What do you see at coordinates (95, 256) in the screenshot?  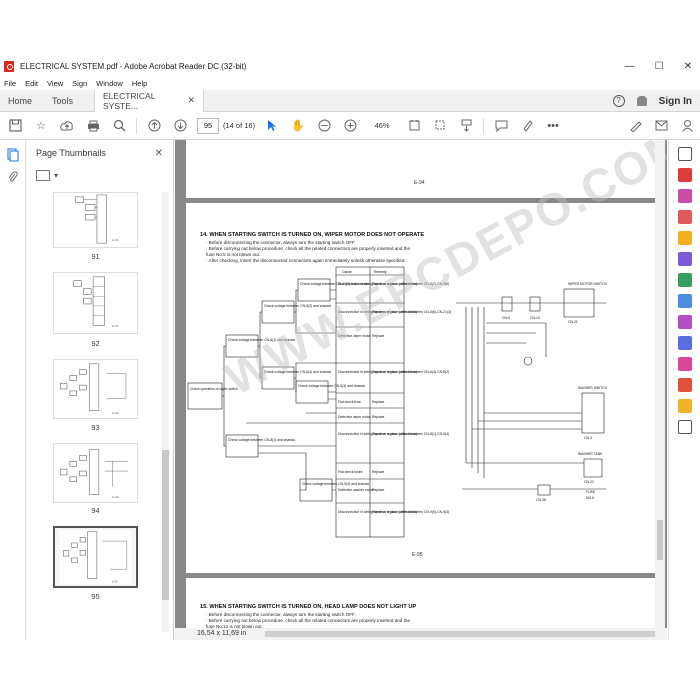 I see `thumbnail-page-number: 91` at bounding box center [95, 256].